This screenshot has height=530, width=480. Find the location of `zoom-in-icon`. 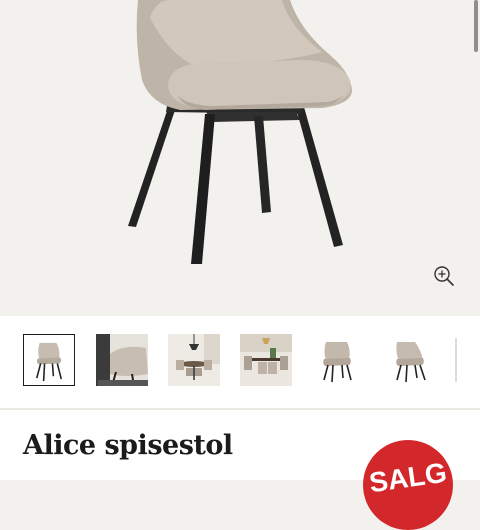

zoom-in-icon is located at coordinates (444, 276).